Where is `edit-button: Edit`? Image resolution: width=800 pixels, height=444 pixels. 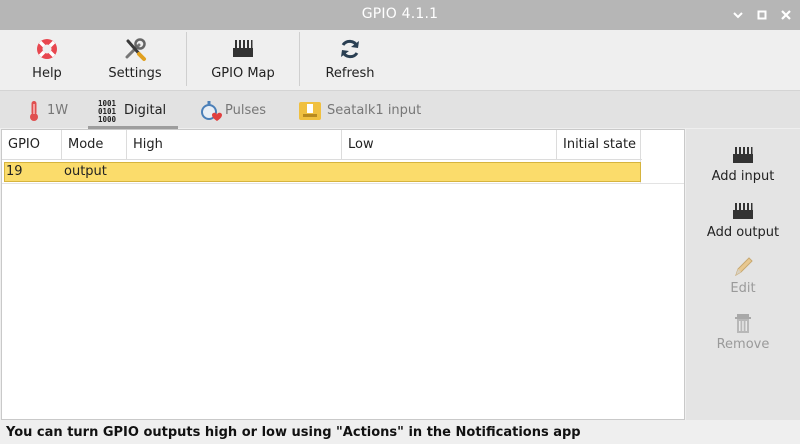
edit-button: Edit is located at coordinates (743, 272).